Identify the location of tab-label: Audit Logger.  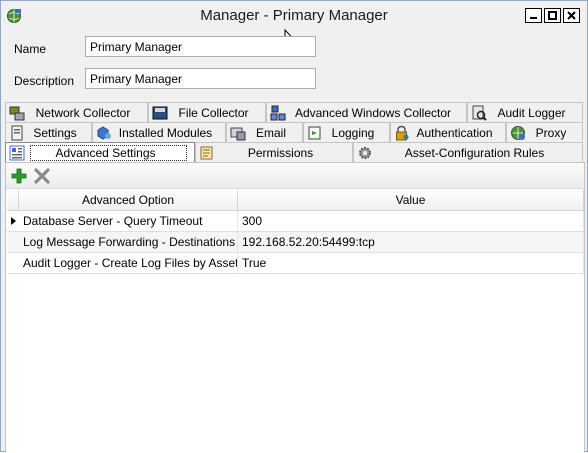
(531, 112).